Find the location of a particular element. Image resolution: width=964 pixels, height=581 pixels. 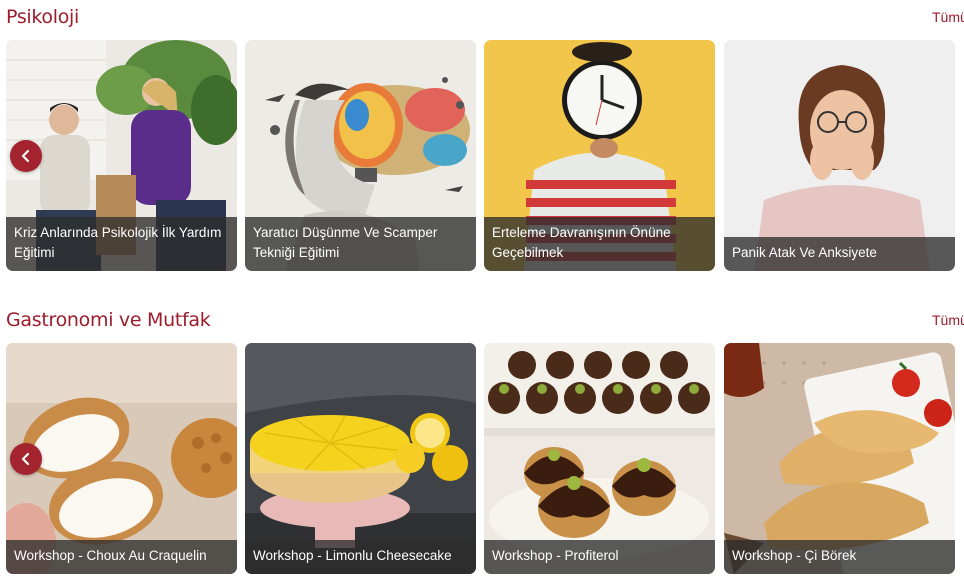

card-caption: Panik Atak Ve Anksiyete is located at coordinates (839, 254).